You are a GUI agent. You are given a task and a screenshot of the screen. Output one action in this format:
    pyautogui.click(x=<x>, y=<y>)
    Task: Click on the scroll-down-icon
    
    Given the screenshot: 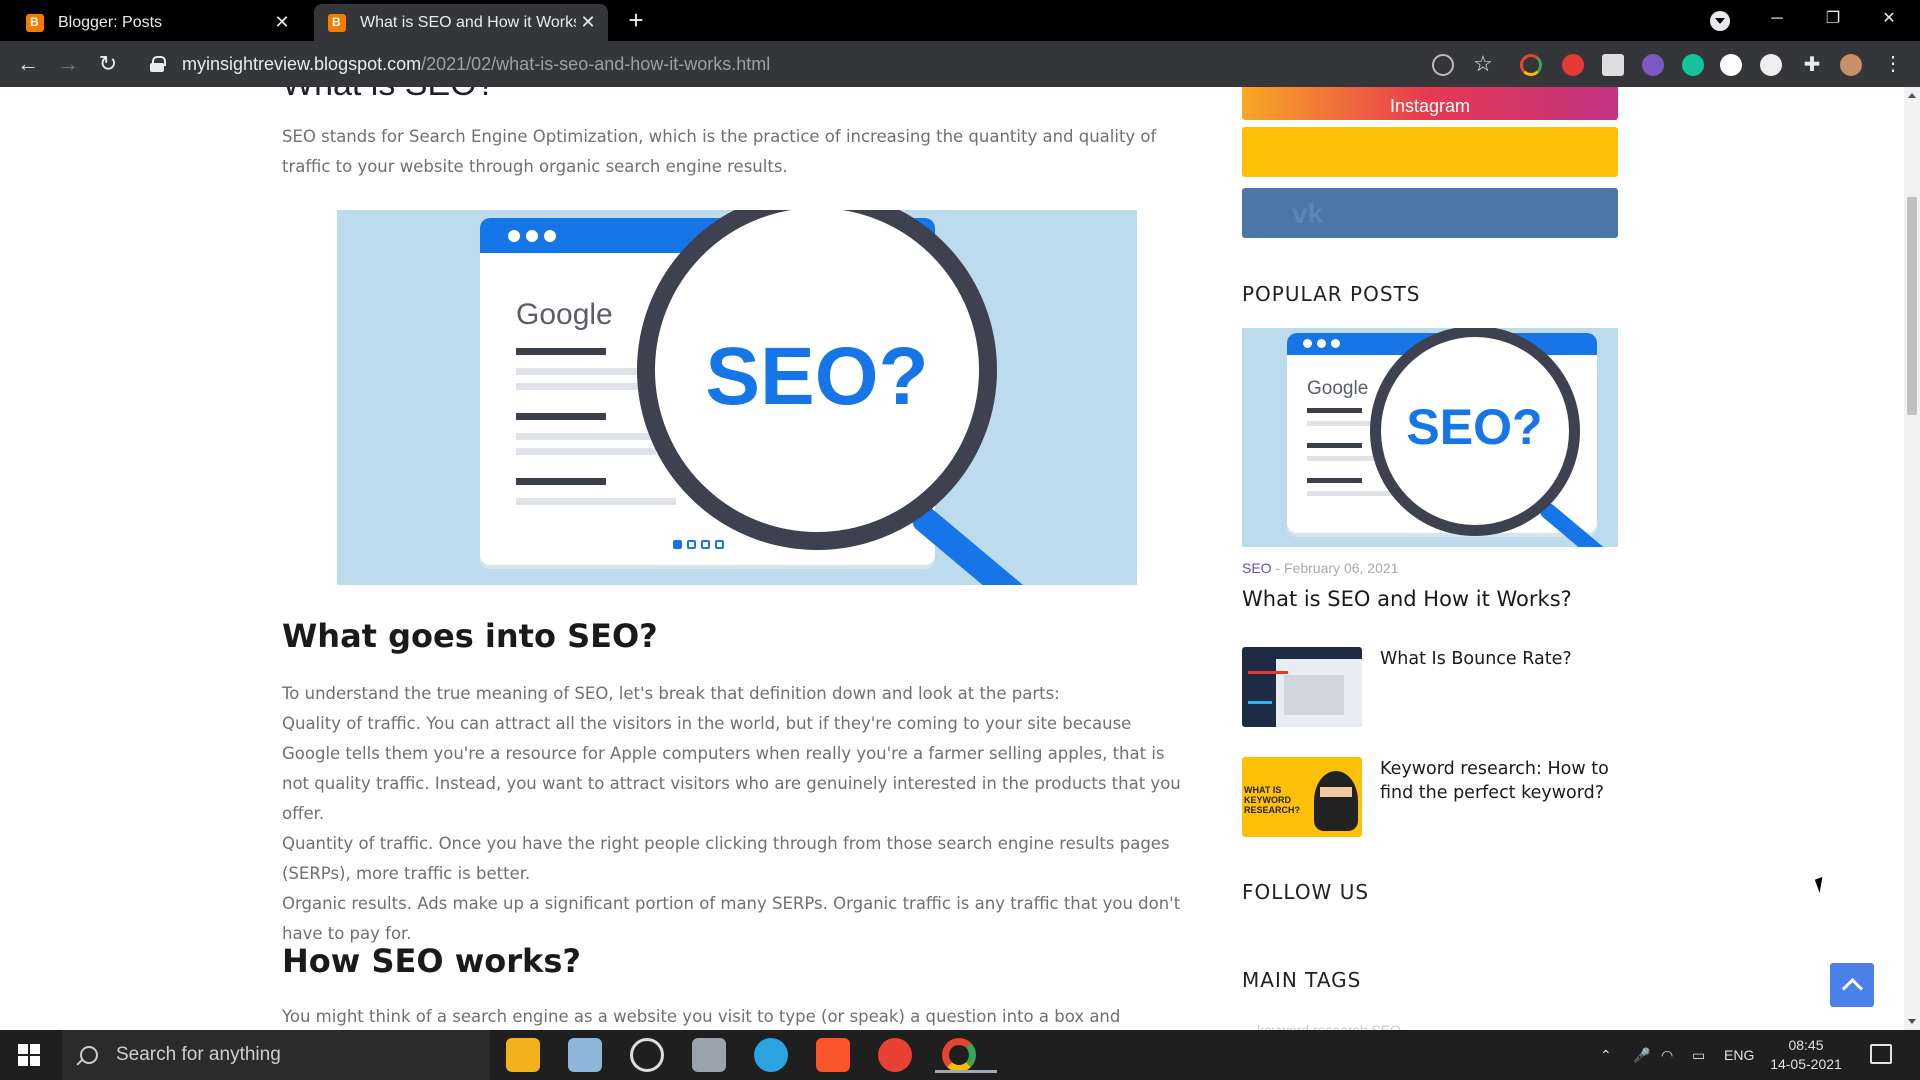 What is the action you would take?
    pyautogui.click(x=1912, y=1021)
    